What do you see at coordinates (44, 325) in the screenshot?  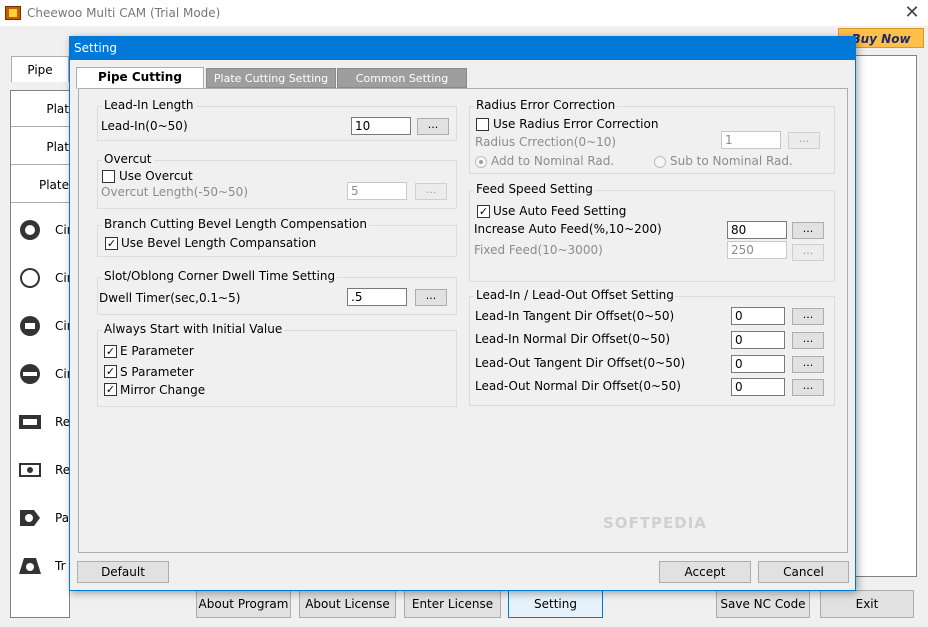 I see `shape-circle-slot: Cir` at bounding box center [44, 325].